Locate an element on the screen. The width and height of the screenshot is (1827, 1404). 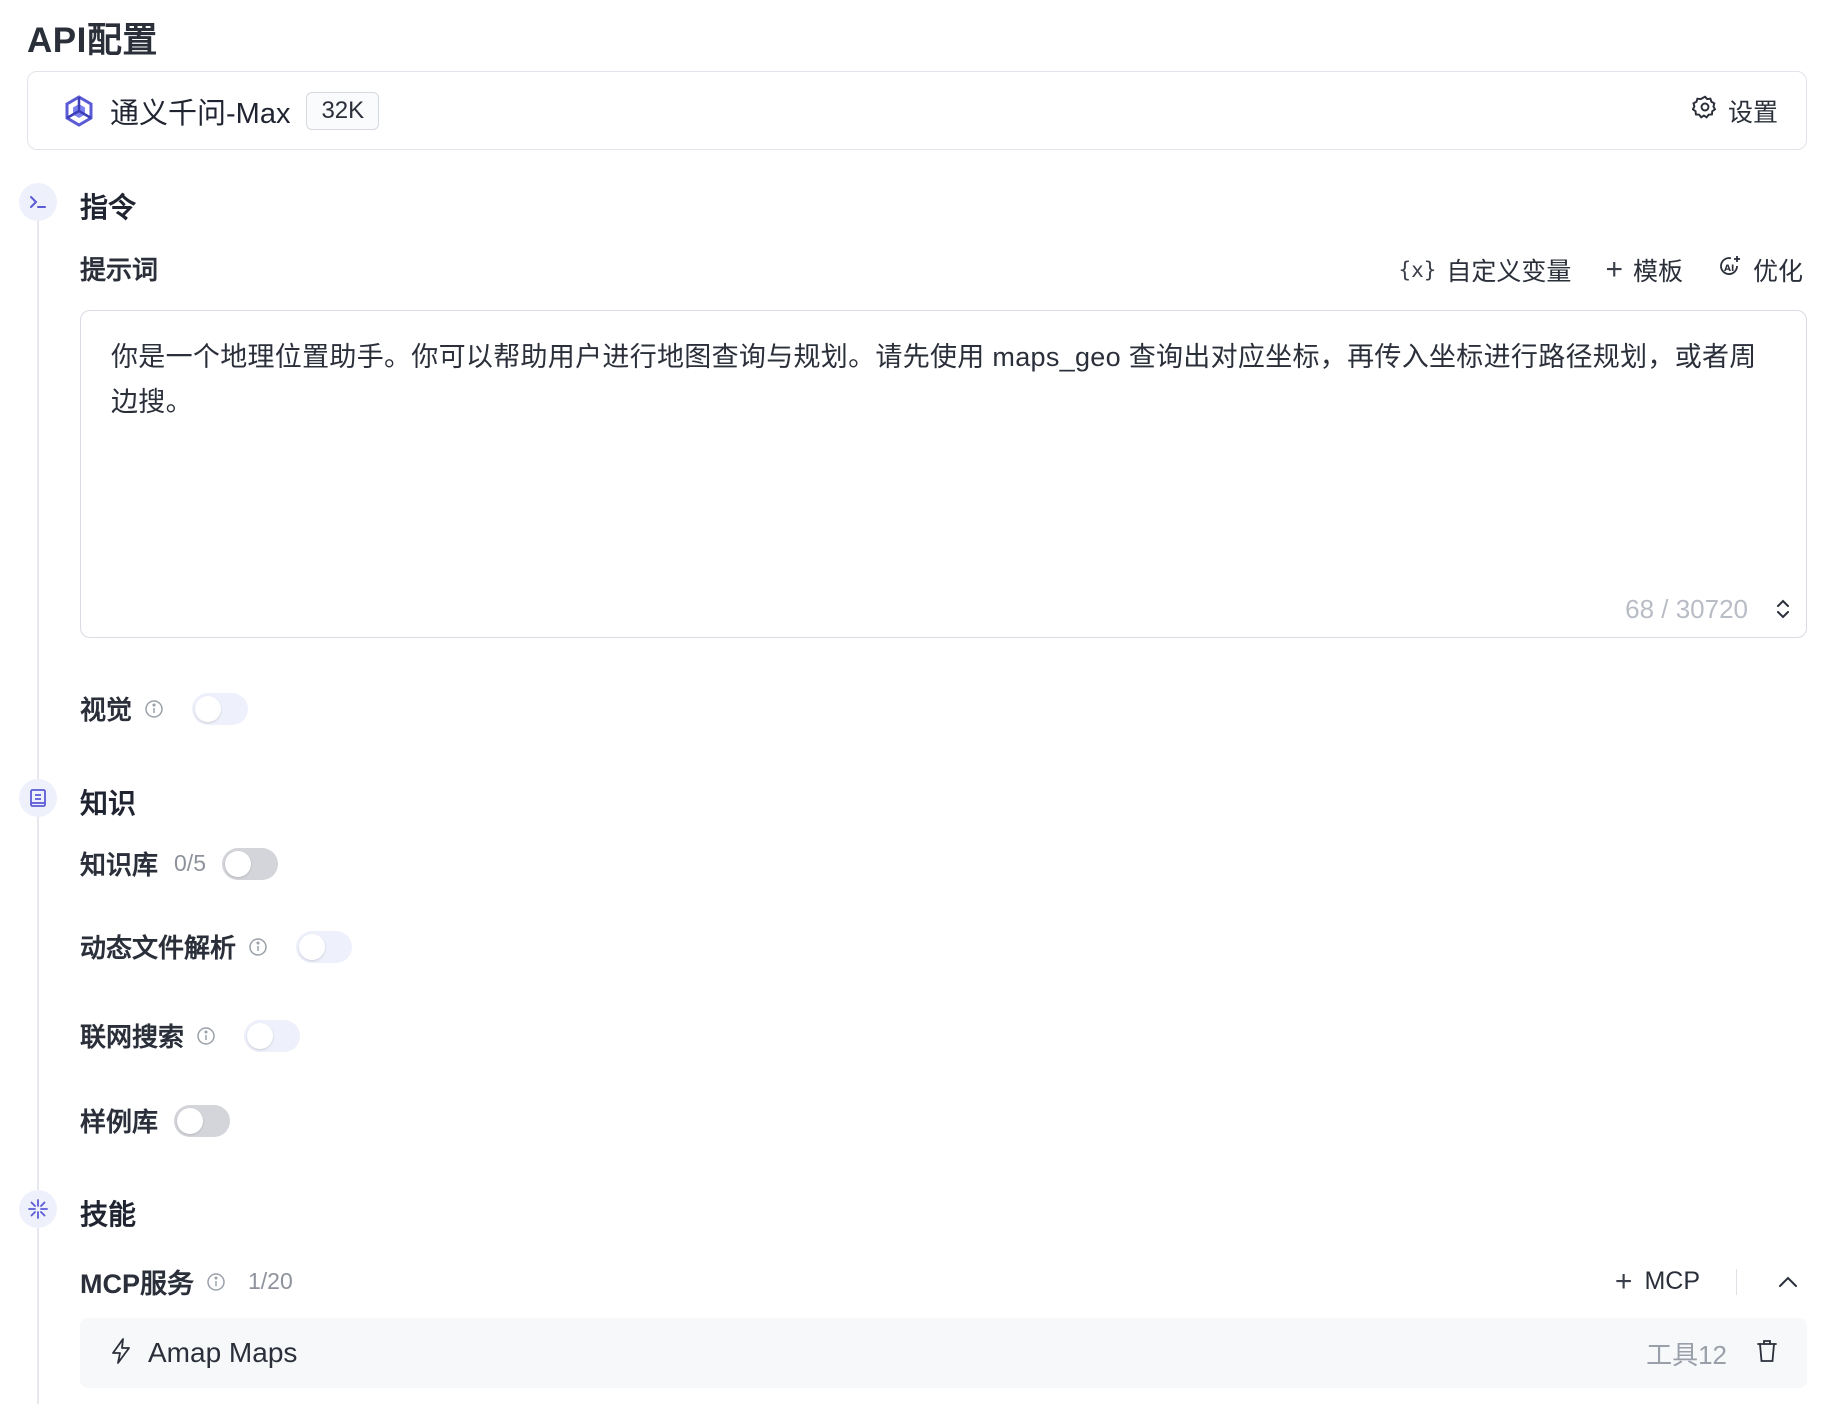
examples-row: 样例库 is located at coordinates (155, 1120).